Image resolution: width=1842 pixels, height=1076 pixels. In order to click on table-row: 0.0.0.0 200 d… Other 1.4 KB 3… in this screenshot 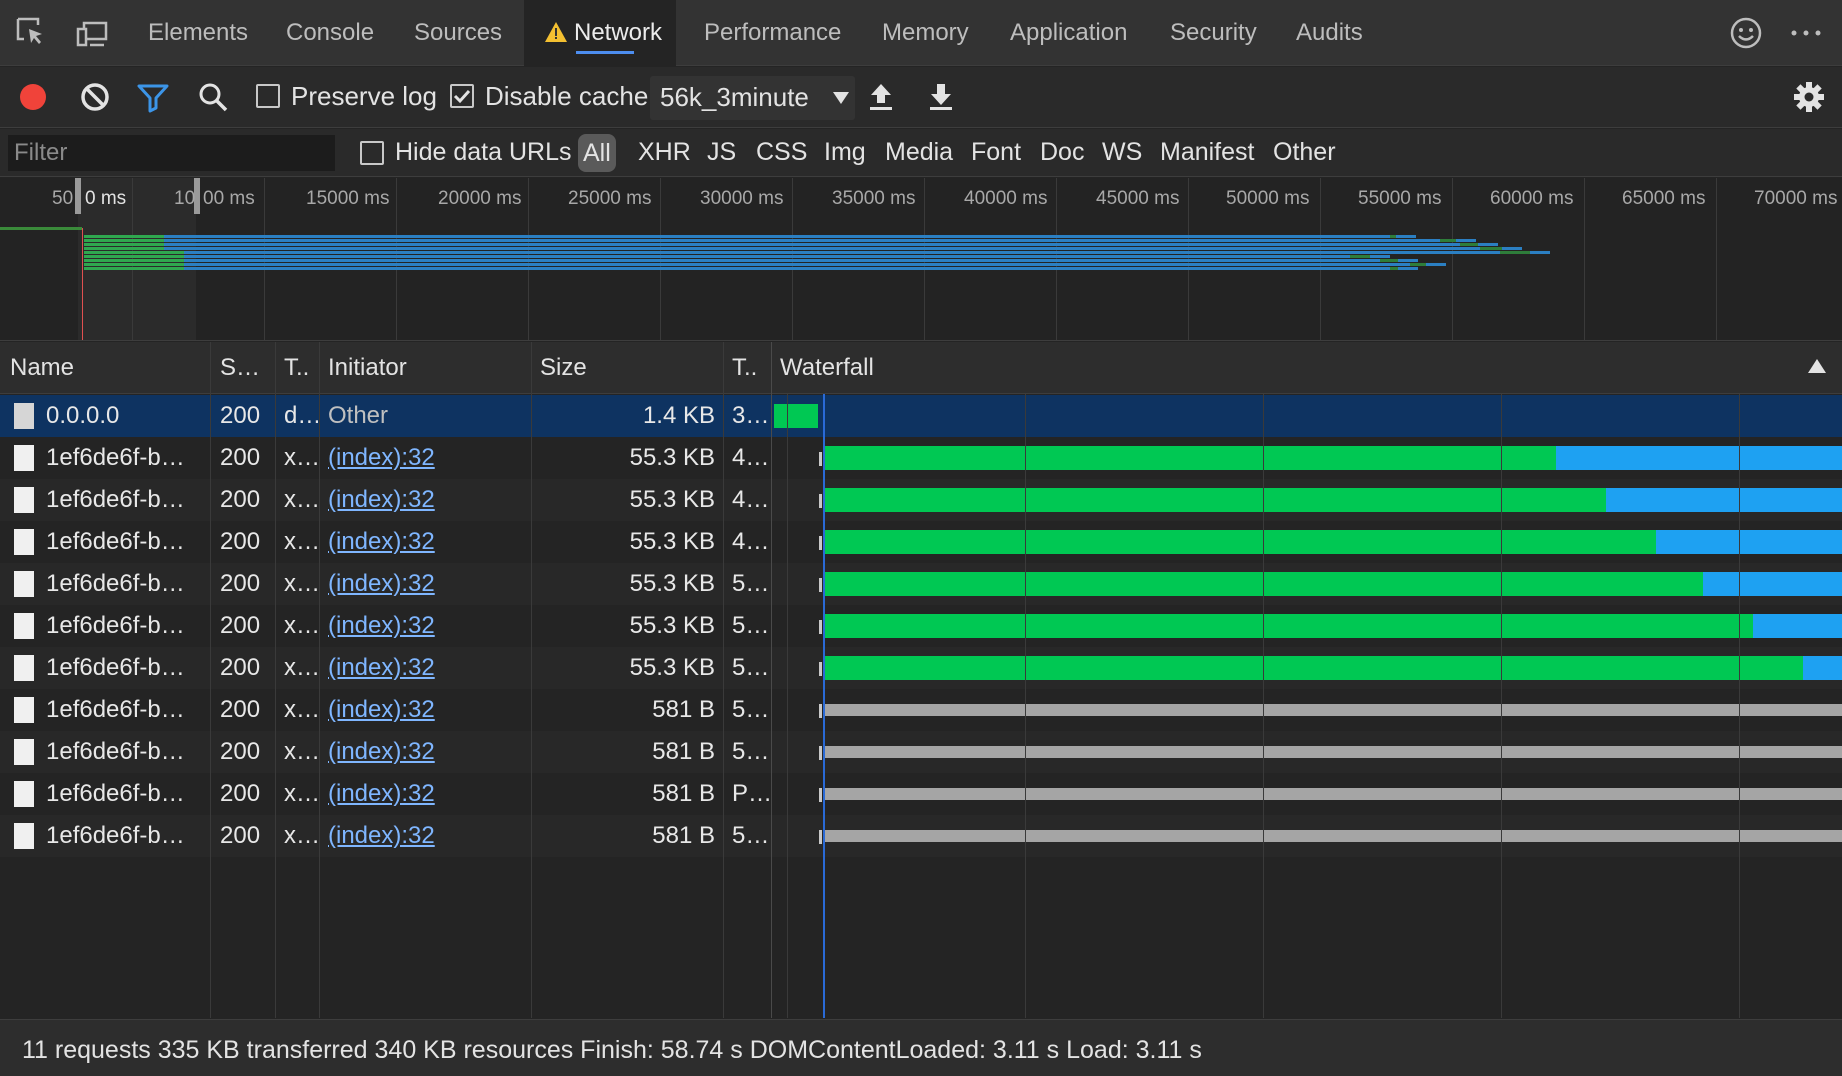, I will do `click(921, 416)`.